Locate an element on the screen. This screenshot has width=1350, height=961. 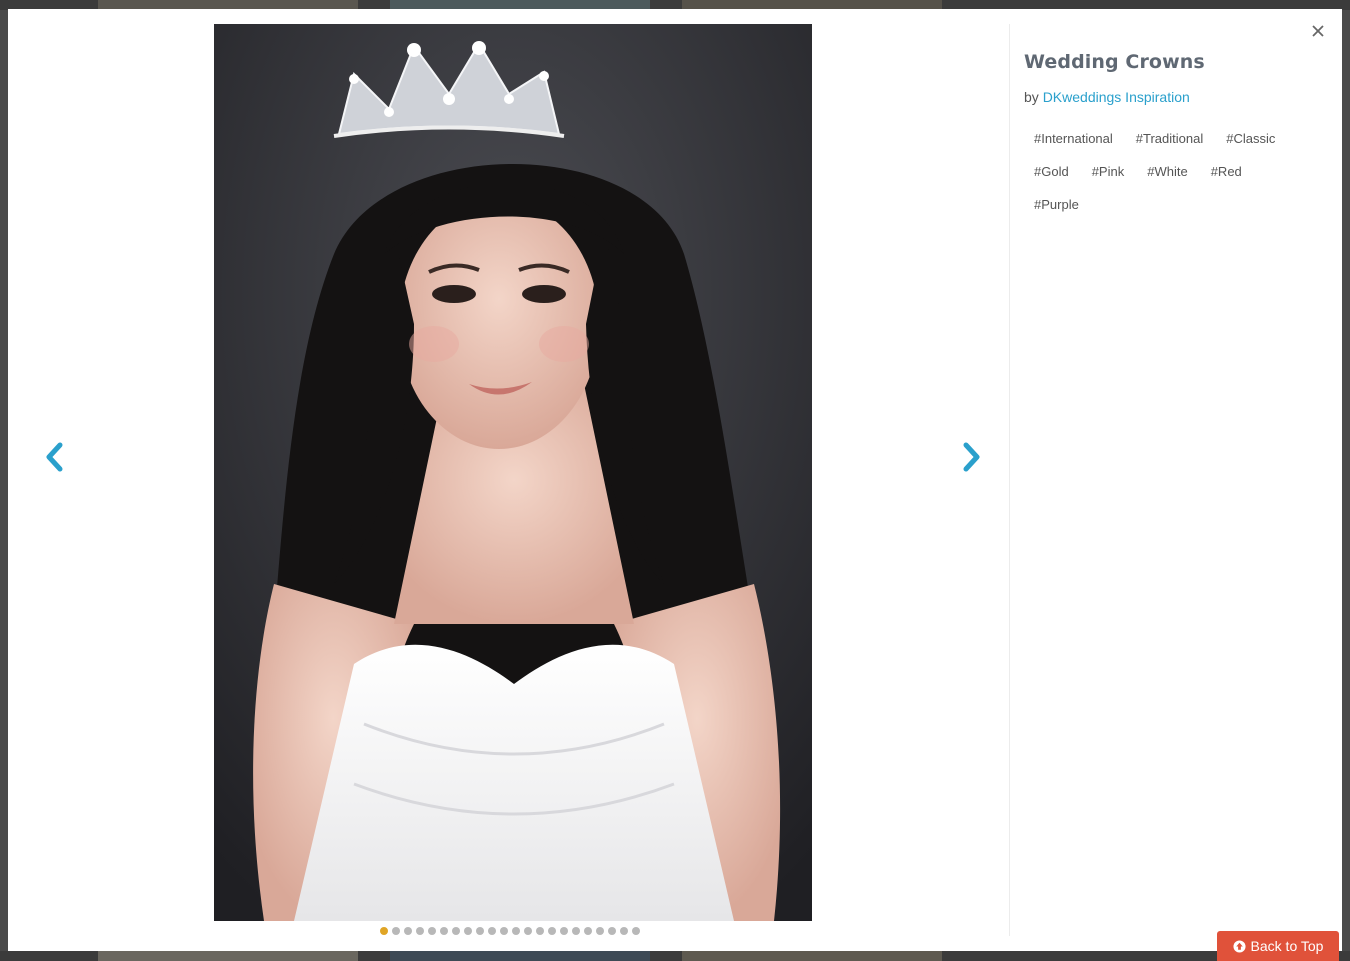
chevron-left-icon is located at coordinates (54, 457).